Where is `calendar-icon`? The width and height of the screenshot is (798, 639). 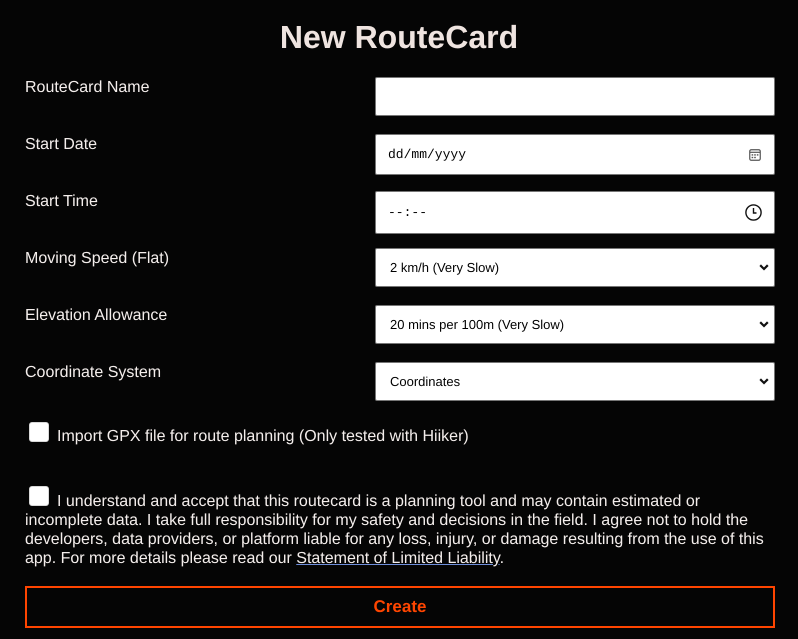 calendar-icon is located at coordinates (755, 155).